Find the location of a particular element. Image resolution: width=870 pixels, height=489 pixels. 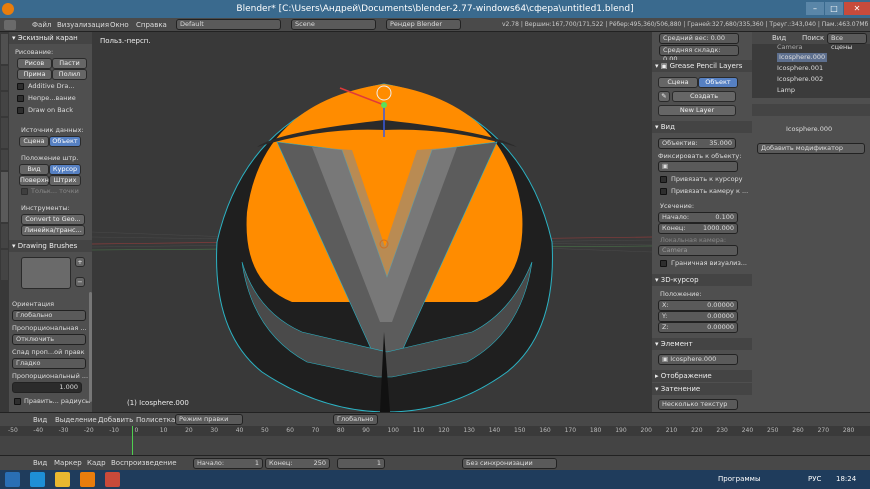

start-icon is located at coordinates (12, 479).